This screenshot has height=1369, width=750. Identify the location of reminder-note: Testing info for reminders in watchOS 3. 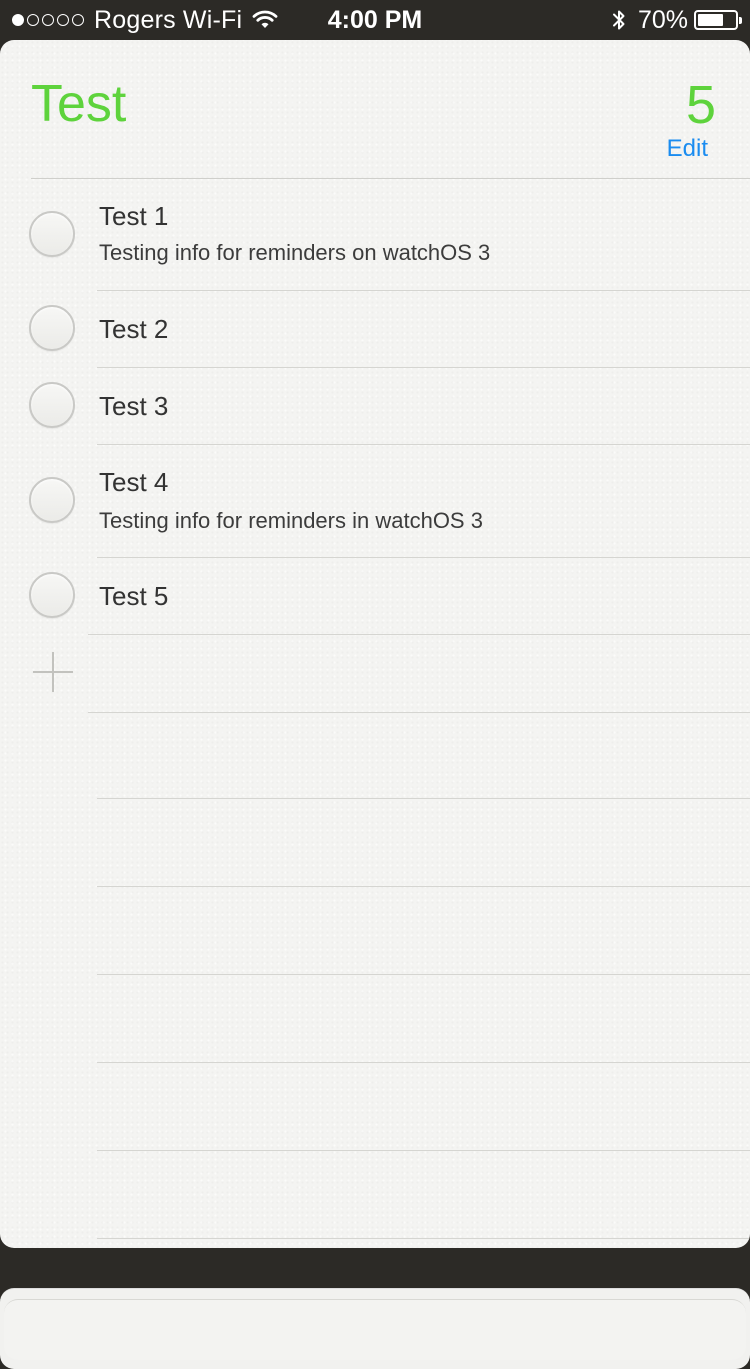
(291, 521).